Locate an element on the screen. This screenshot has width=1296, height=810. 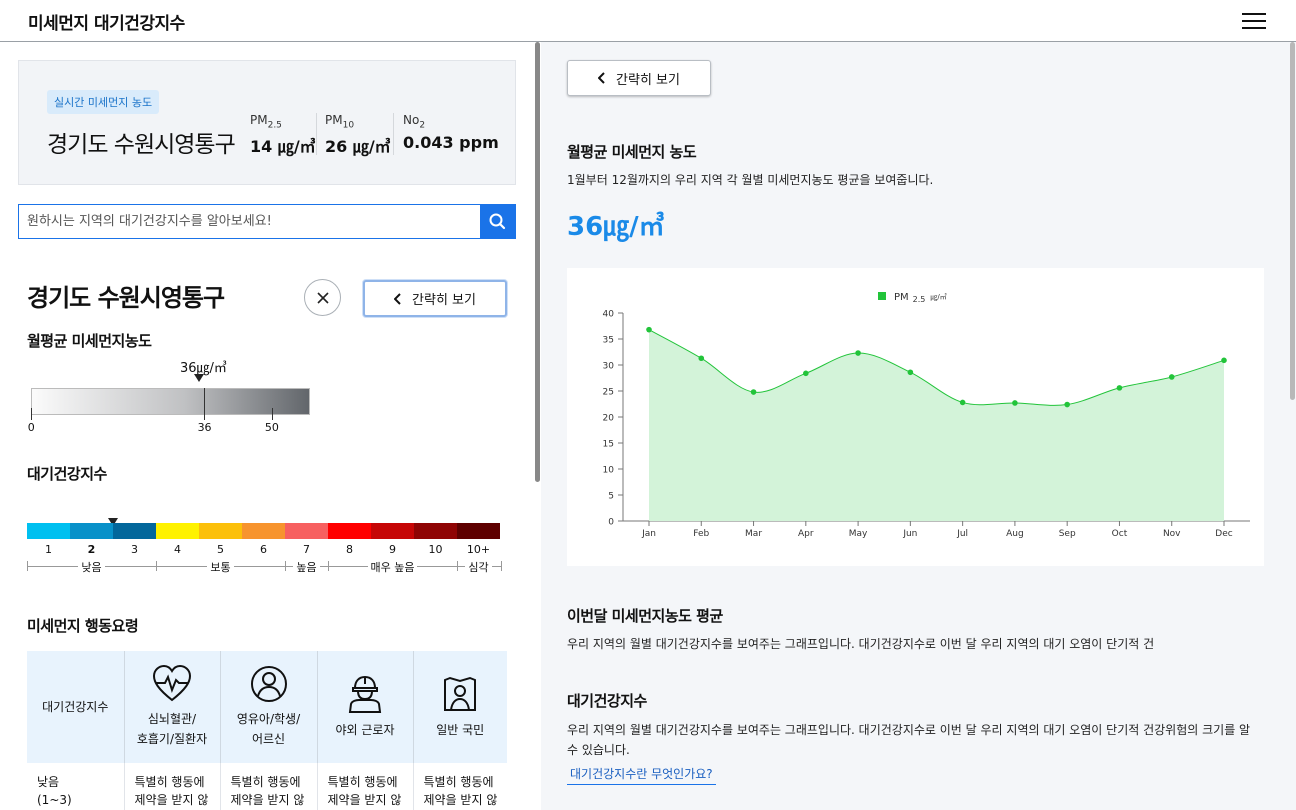
index-level-label: 10+ is located at coordinates (478, 549).